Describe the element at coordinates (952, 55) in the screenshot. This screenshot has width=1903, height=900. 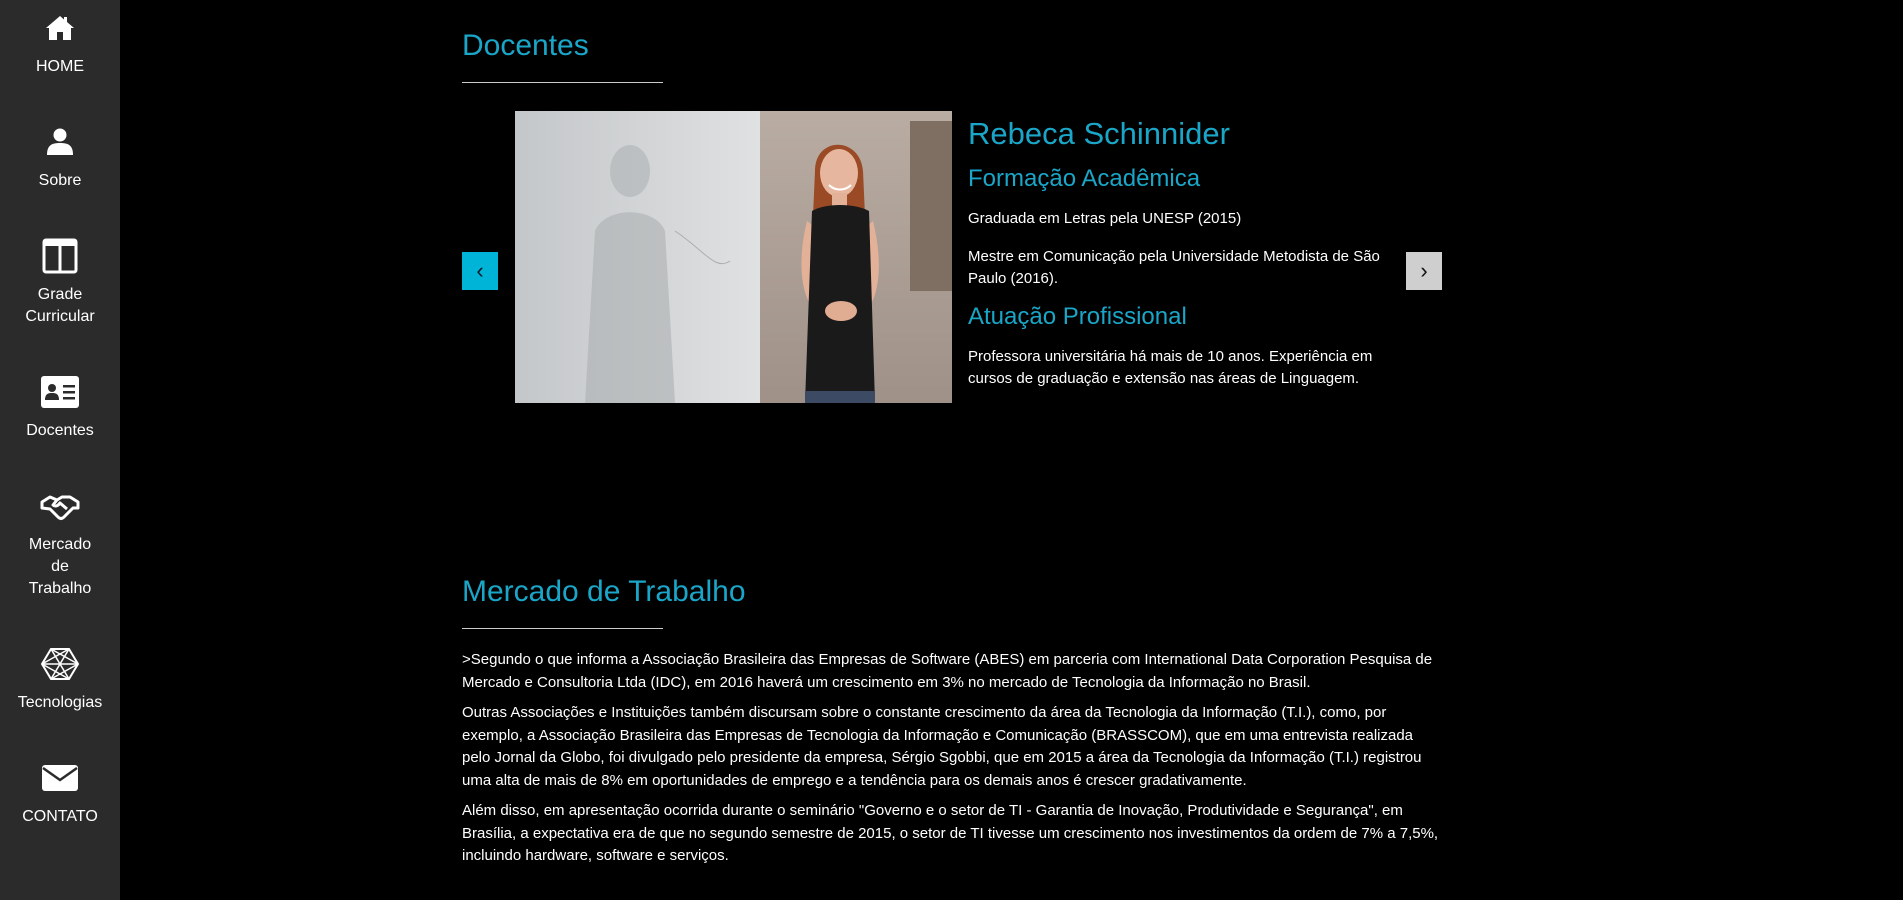
I see `docentes-header: Docentes` at that location.